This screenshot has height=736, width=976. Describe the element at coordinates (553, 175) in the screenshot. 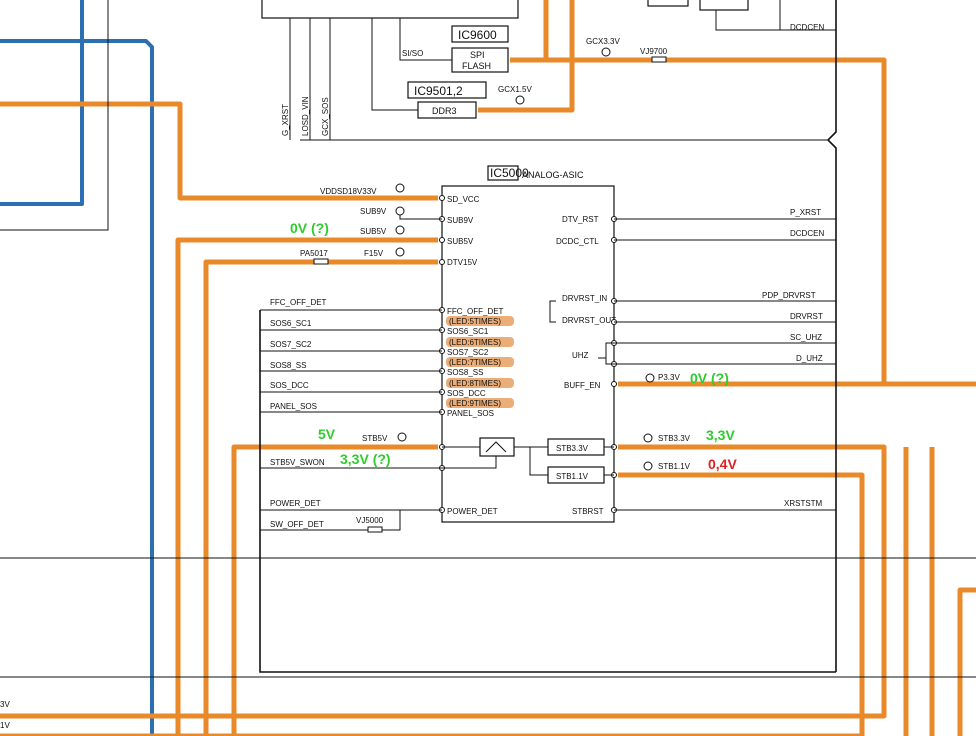

I see `asic-name: ANALOG-ASIC` at that location.